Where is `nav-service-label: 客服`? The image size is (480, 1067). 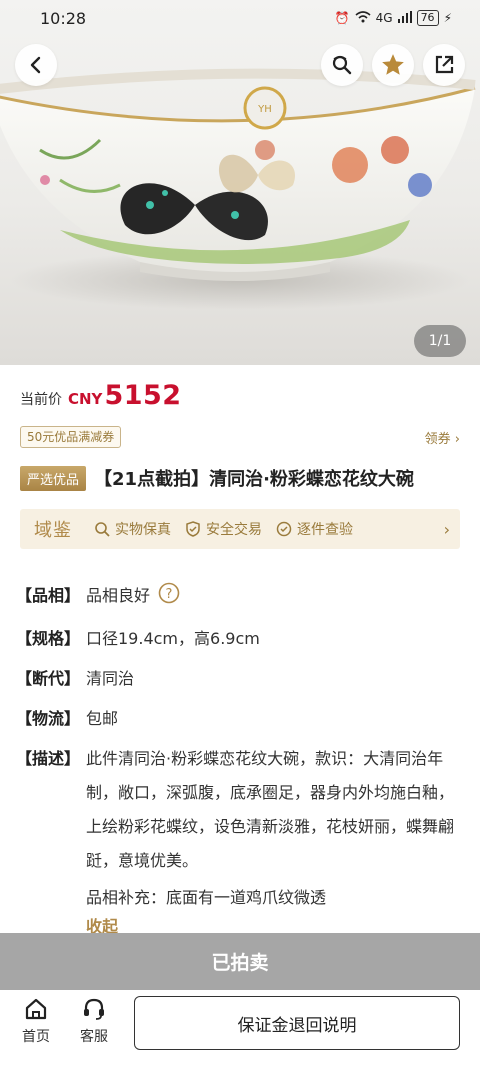 nav-service-label: 客服 is located at coordinates (94, 1037).